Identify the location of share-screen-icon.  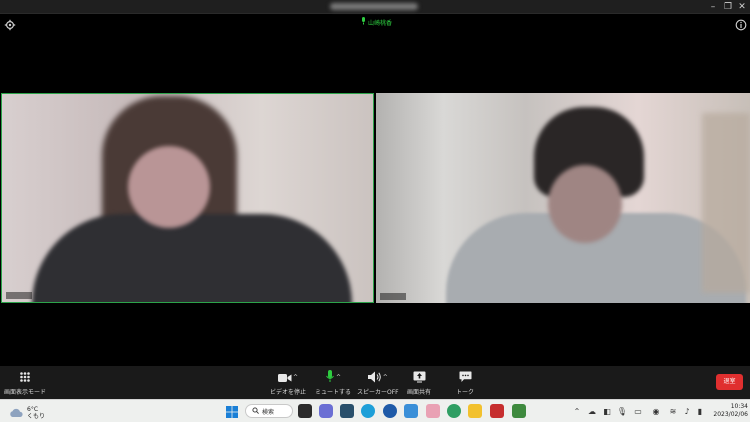
(419, 377).